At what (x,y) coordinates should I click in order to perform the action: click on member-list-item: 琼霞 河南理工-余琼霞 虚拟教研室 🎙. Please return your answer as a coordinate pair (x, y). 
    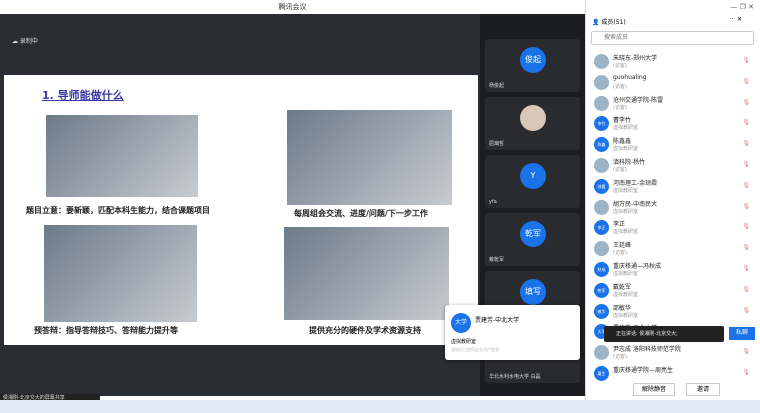
    Looking at the image, I should click on (674, 188).